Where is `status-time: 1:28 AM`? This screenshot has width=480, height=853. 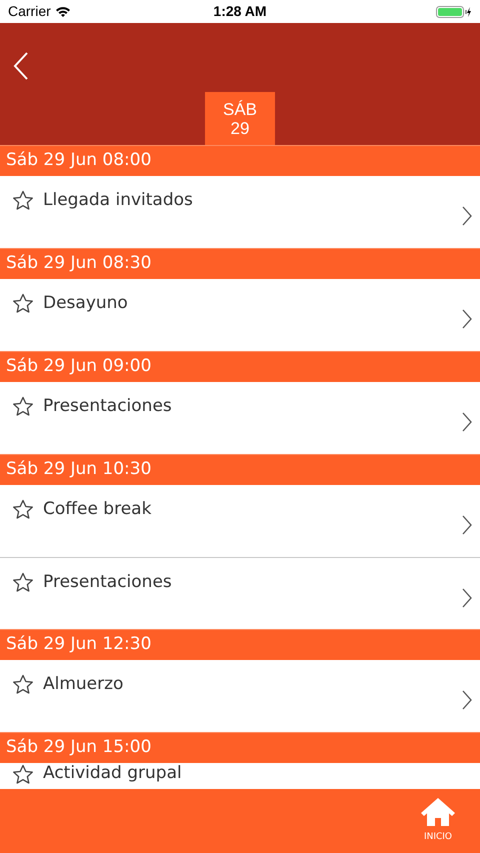 status-time: 1:28 AM is located at coordinates (240, 11).